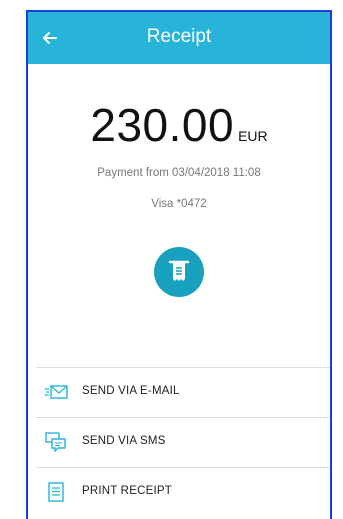 This screenshot has height=519, width=343. Describe the element at coordinates (56, 392) in the screenshot. I see `email-icon` at that location.